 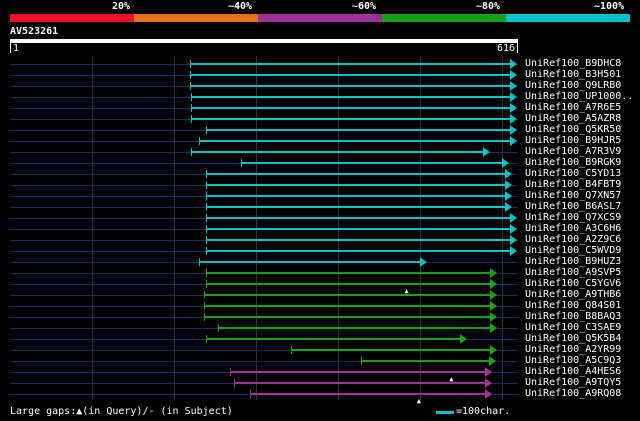 I want to click on query-bar, so click(x=264, y=41).